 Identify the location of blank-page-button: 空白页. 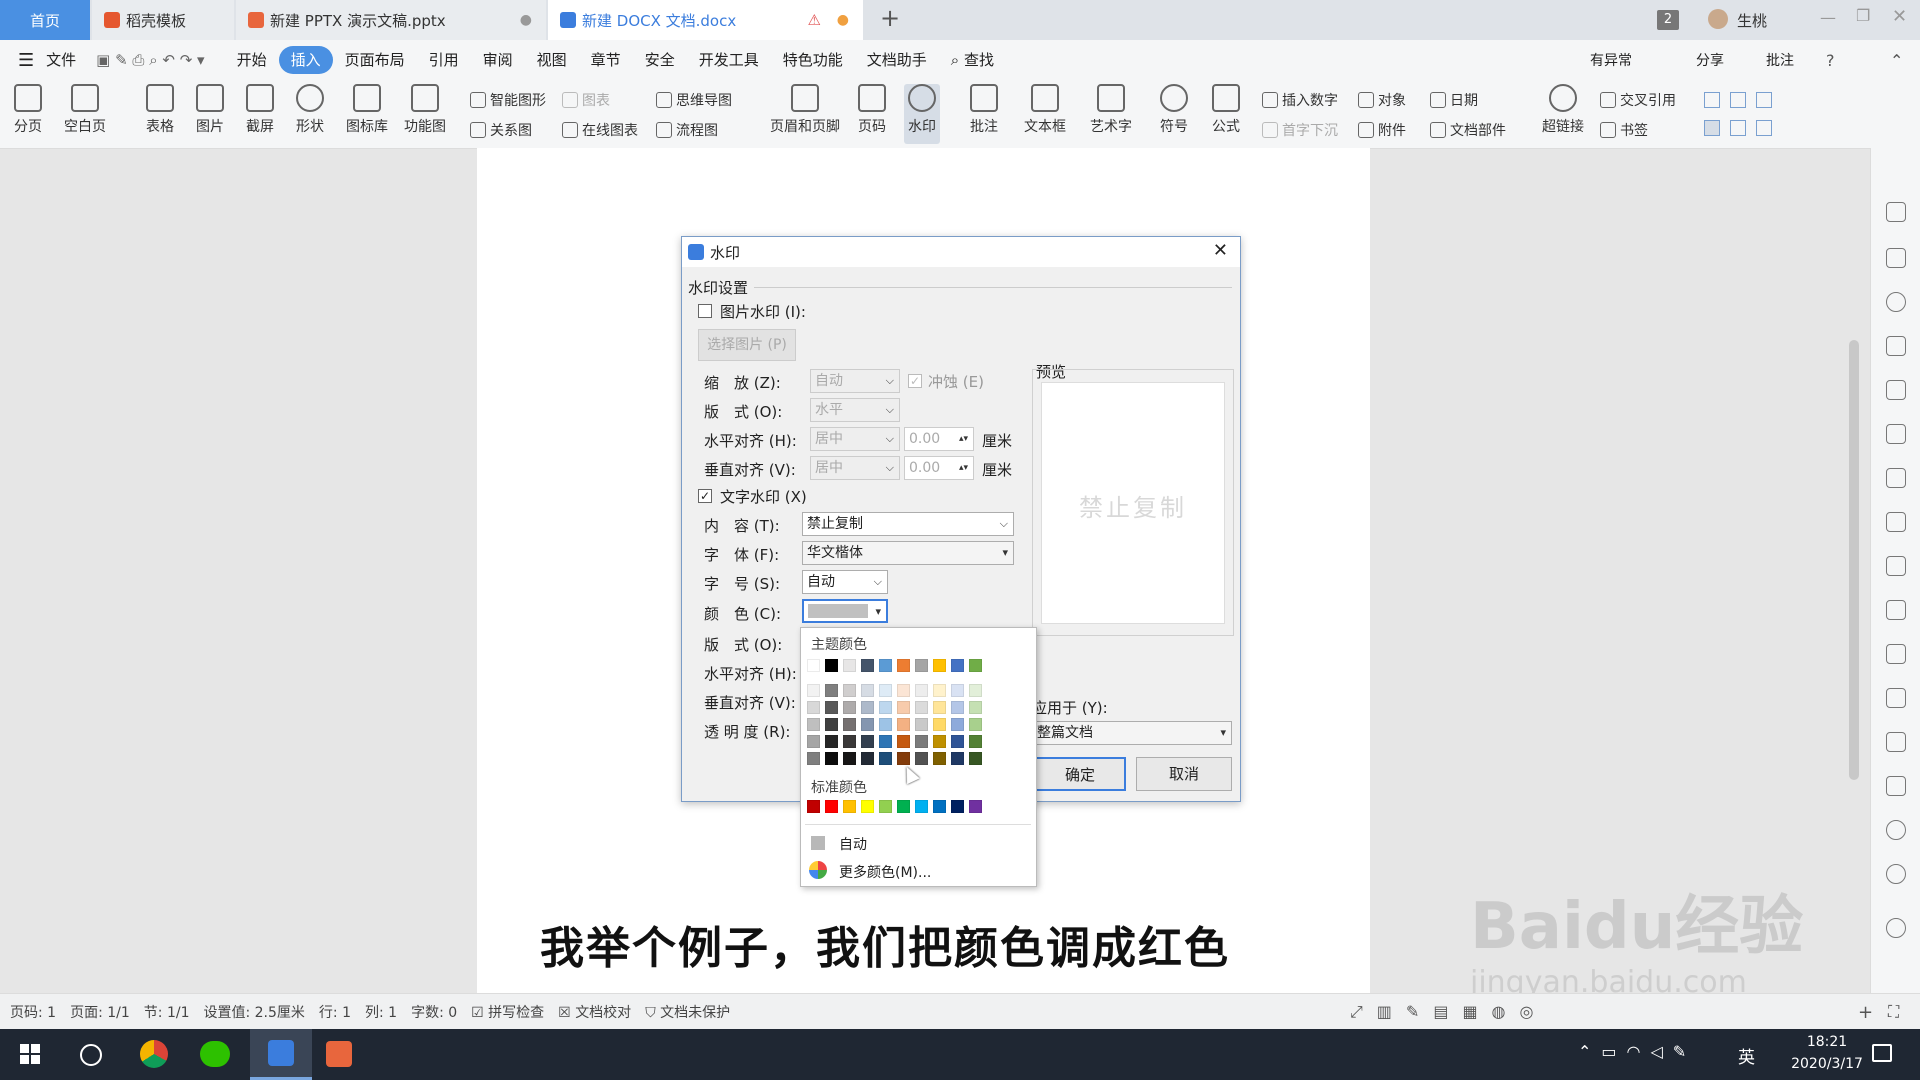
(85, 110).